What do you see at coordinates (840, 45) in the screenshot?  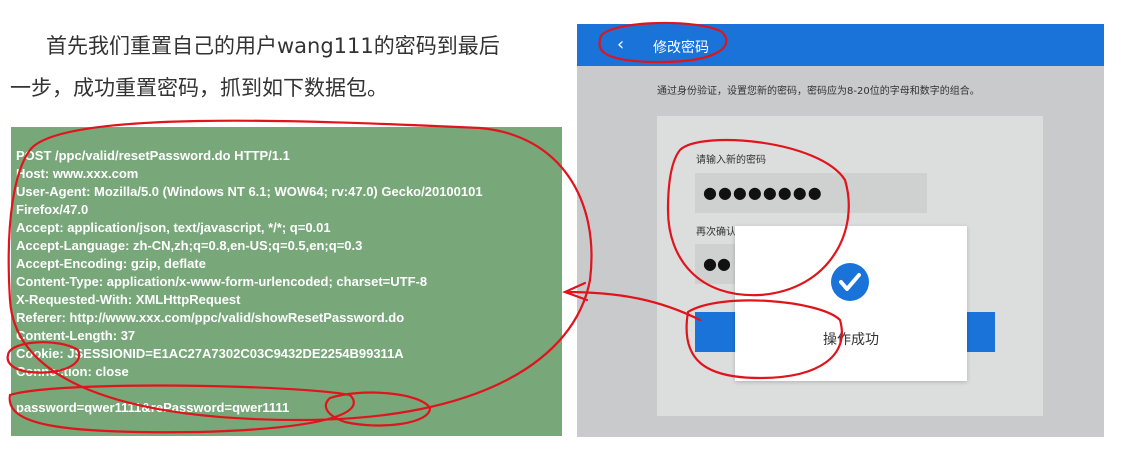 I see `app-header: ‹ 修改密码` at bounding box center [840, 45].